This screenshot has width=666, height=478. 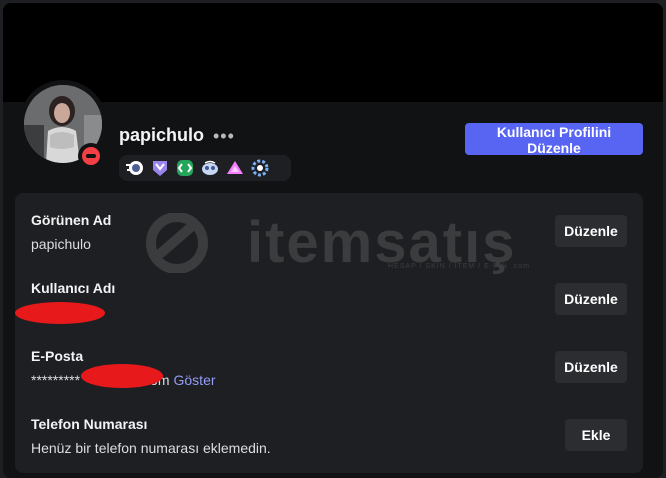 What do you see at coordinates (210, 168) in the screenshot?
I see `bug-hunter-badge-icon` at bounding box center [210, 168].